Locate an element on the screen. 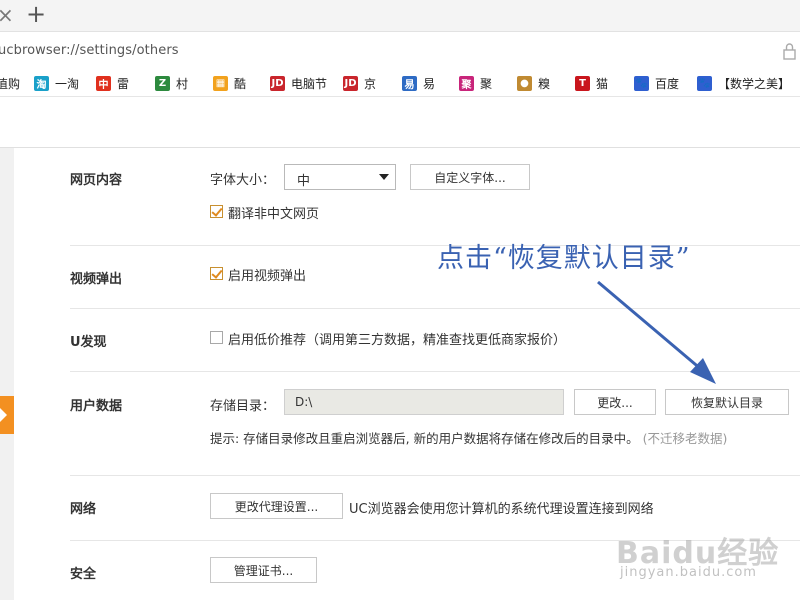  close-tab-icon: × is located at coordinates (7, 15).